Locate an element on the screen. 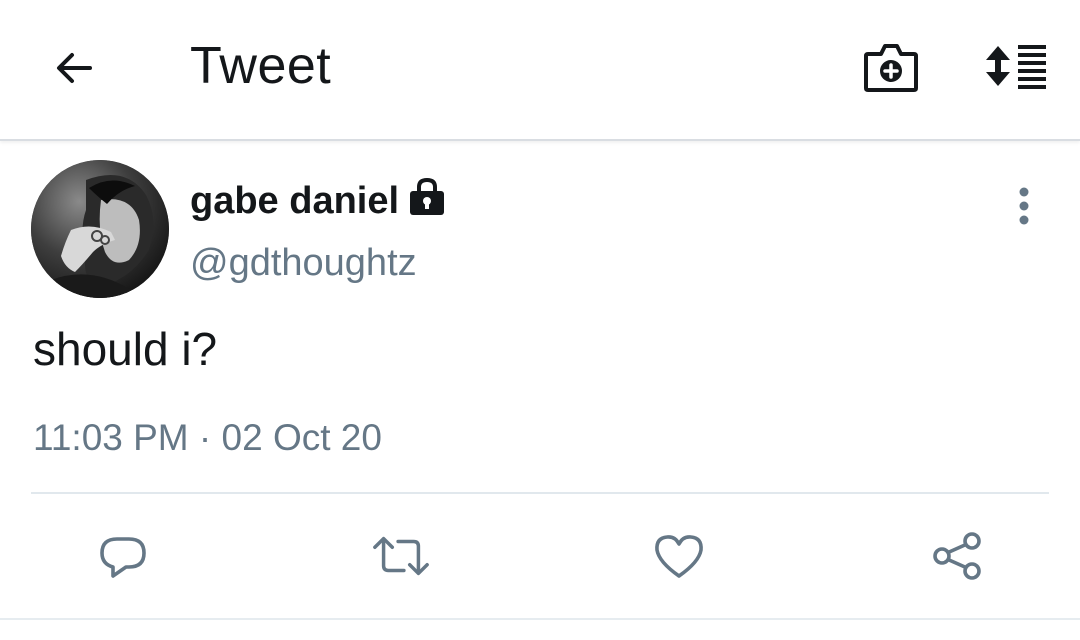 Image resolution: width=1080 pixels, height=640 pixels. retweet-button is located at coordinates (401, 556).